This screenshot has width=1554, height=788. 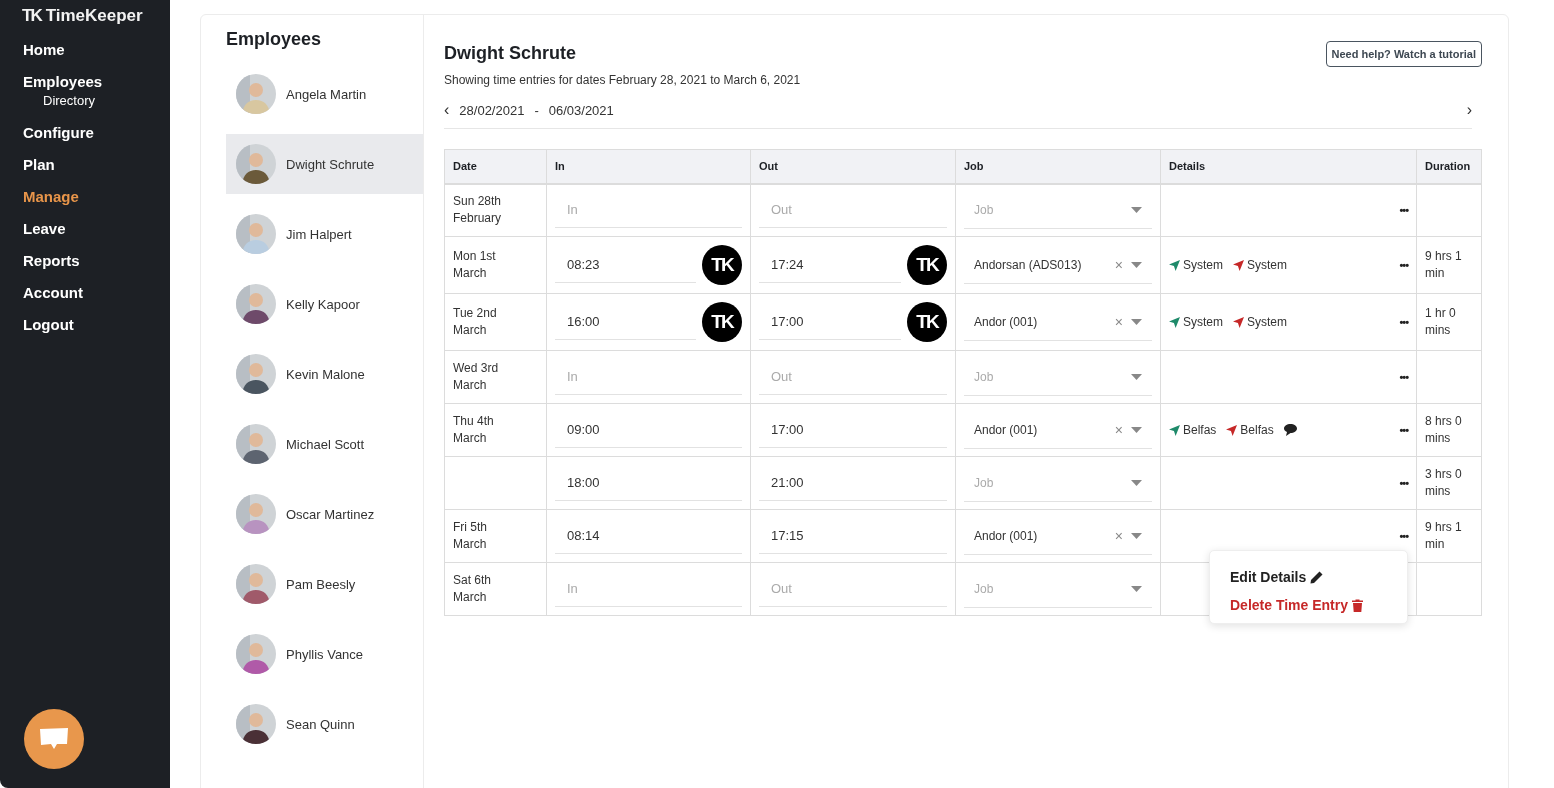 What do you see at coordinates (853, 166) in the screenshot?
I see `column-header: Out` at bounding box center [853, 166].